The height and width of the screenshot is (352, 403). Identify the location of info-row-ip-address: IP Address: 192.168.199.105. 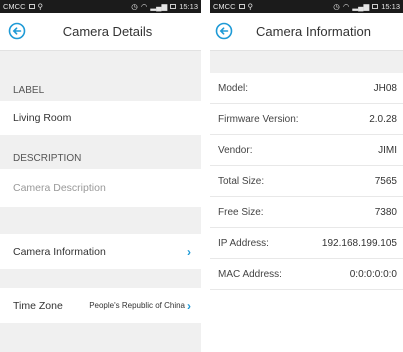
(306, 243).